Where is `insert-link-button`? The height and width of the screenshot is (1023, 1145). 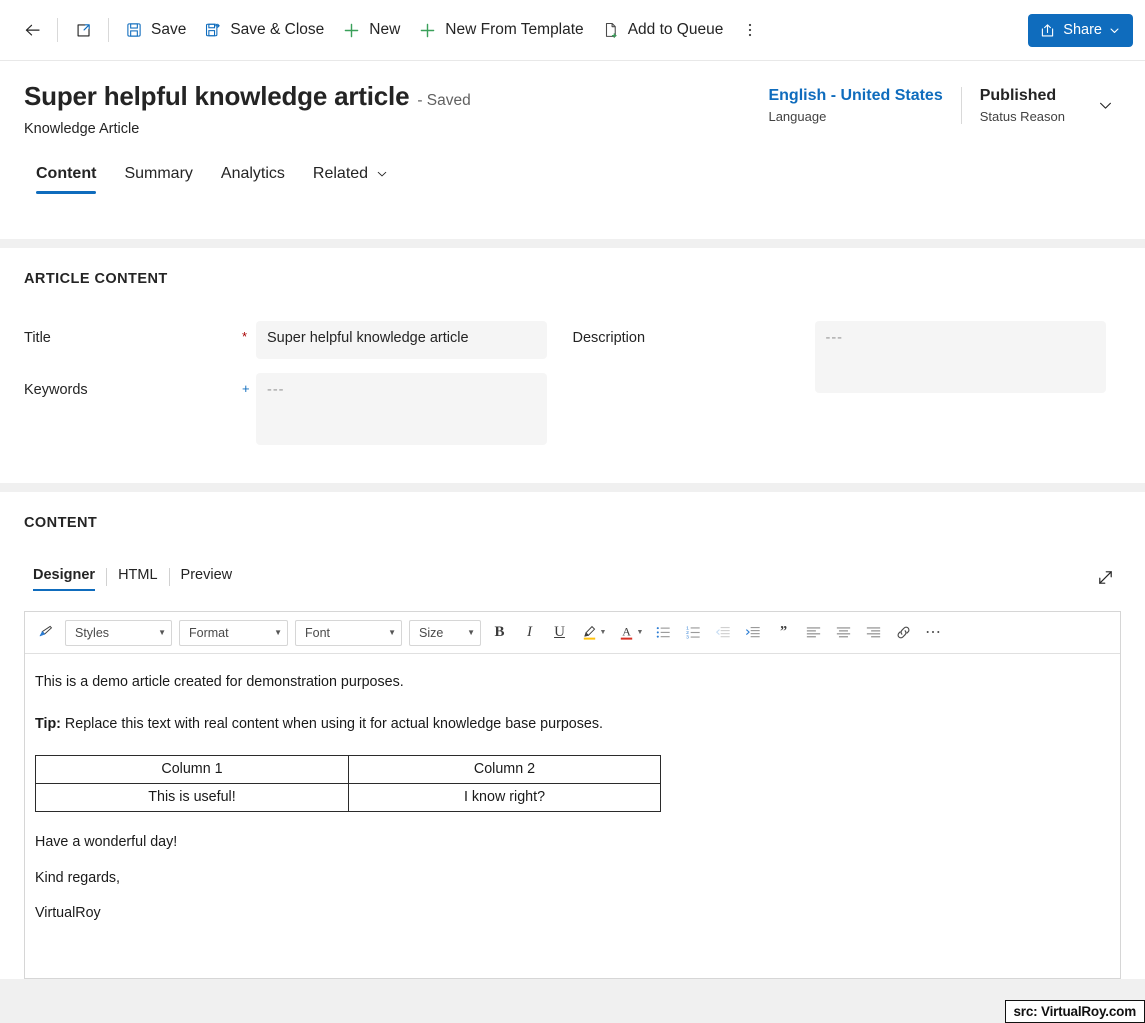
insert-link-button is located at coordinates (903, 632).